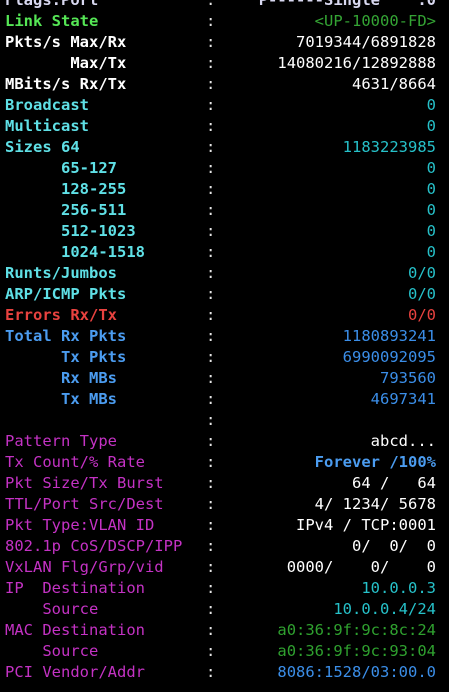 The height and width of the screenshot is (692, 449). I want to click on errors-value: 0/0, so click(422, 315).